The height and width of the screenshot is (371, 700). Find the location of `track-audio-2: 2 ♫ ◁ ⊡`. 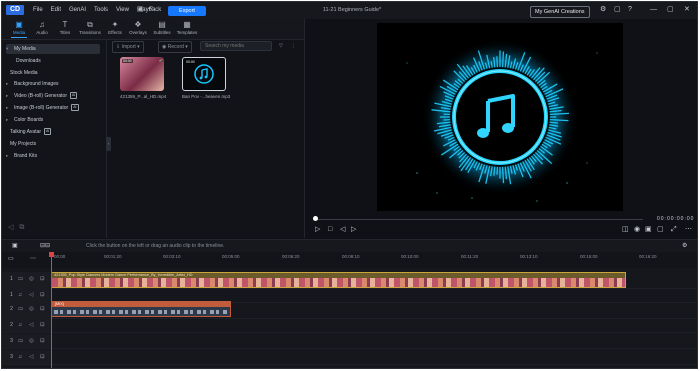

track-audio-2: 2 ♫ ◁ ⊡ is located at coordinates (349, 325).